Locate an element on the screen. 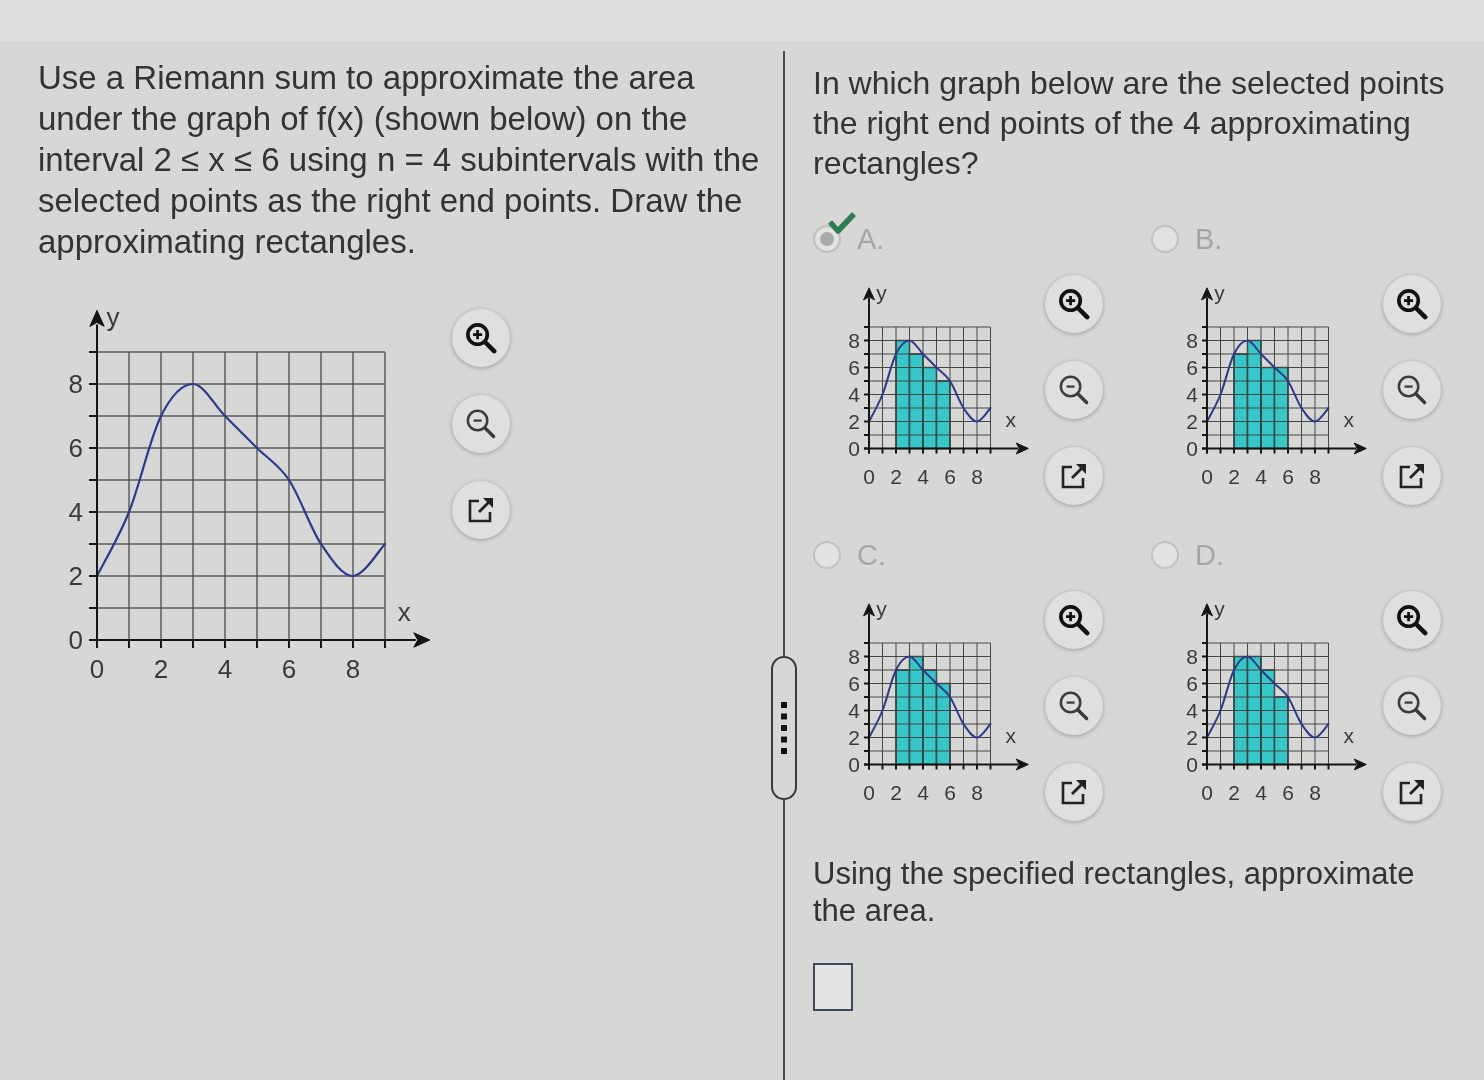 This screenshot has height=1080, width=1484. answer-field is located at coordinates (833, 987).